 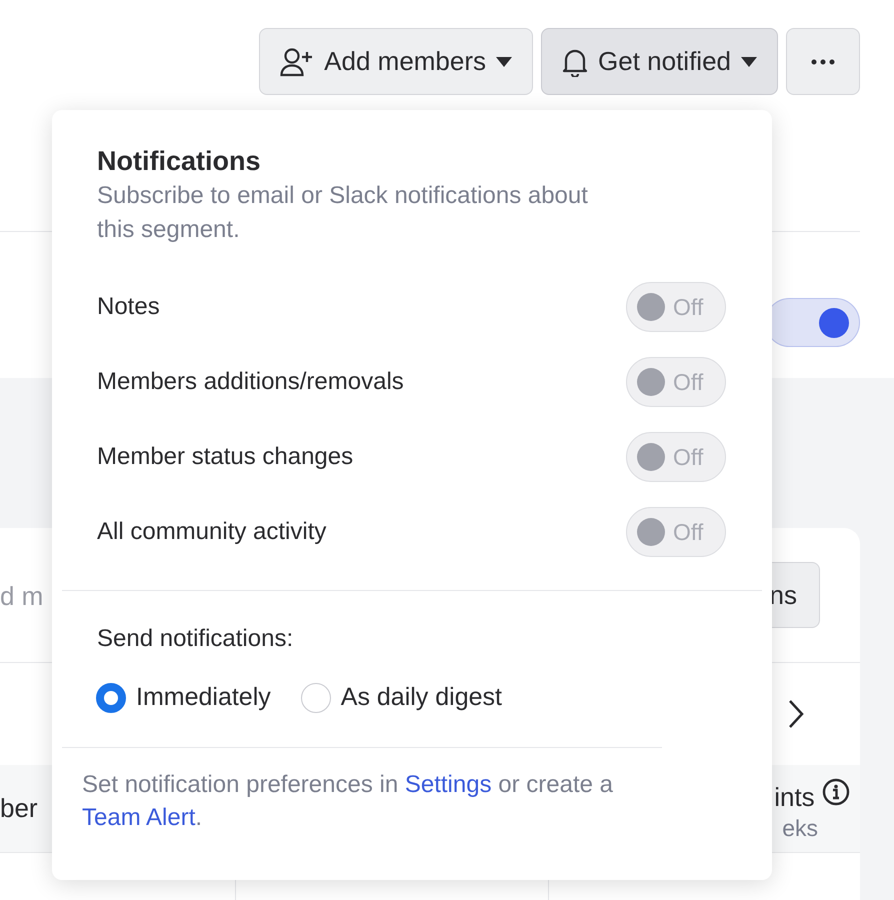 I want to click on add-members-button: Add members, so click(x=396, y=61).